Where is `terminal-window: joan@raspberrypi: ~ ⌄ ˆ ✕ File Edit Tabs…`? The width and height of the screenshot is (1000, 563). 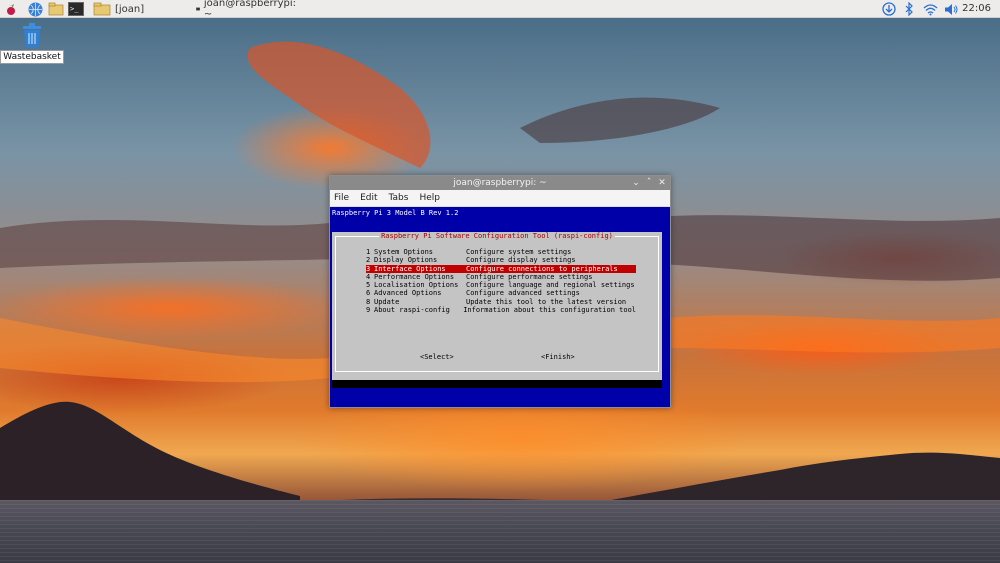 terminal-window: joan@raspberrypi: ~ ⌄ ˆ ✕ File Edit Tabs… is located at coordinates (500, 291).